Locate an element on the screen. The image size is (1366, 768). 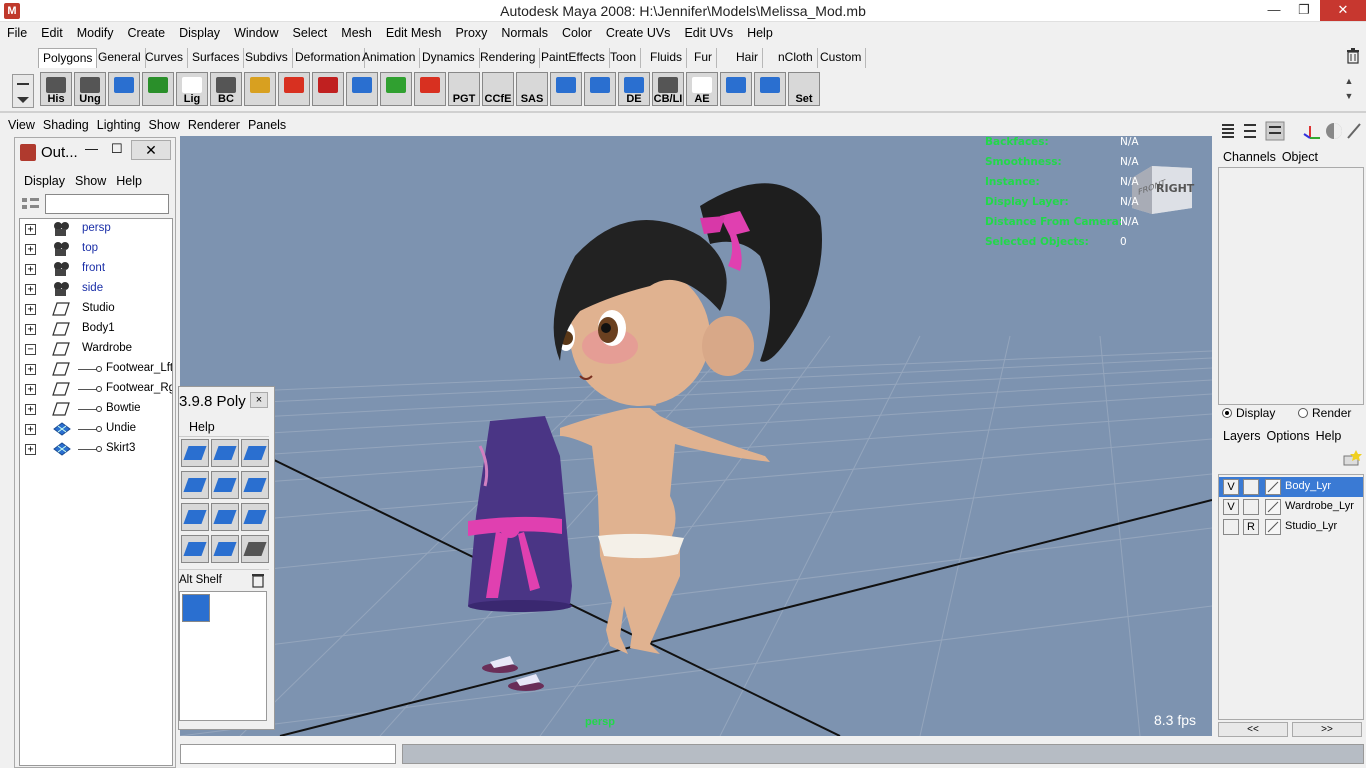
outliner-menu-help: Help is located at coordinates (129, 181).